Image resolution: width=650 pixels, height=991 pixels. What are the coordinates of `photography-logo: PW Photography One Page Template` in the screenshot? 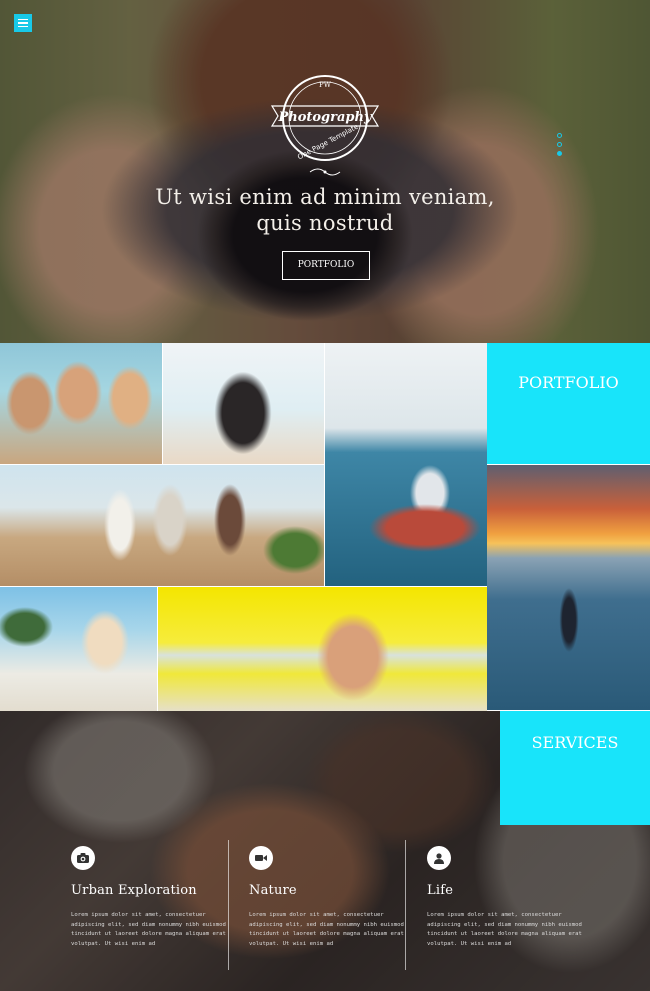 It's located at (325, 126).